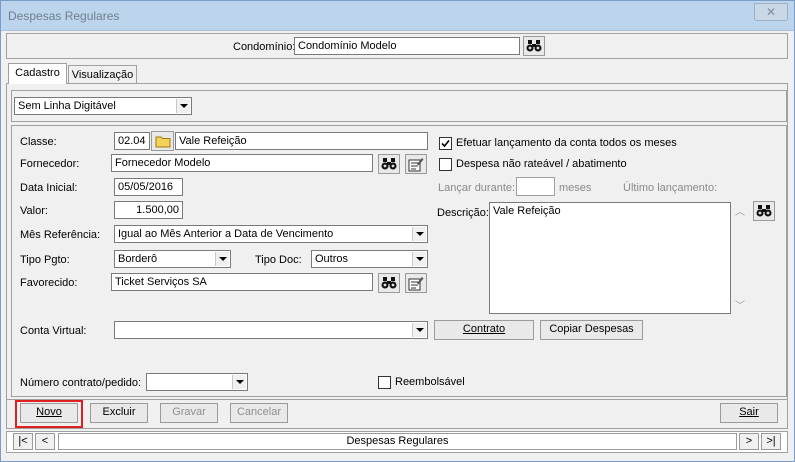 This screenshot has width=795, height=462. Describe the element at coordinates (242, 282) in the screenshot. I see `favorecido-field: Ticket Serviços SA` at that location.